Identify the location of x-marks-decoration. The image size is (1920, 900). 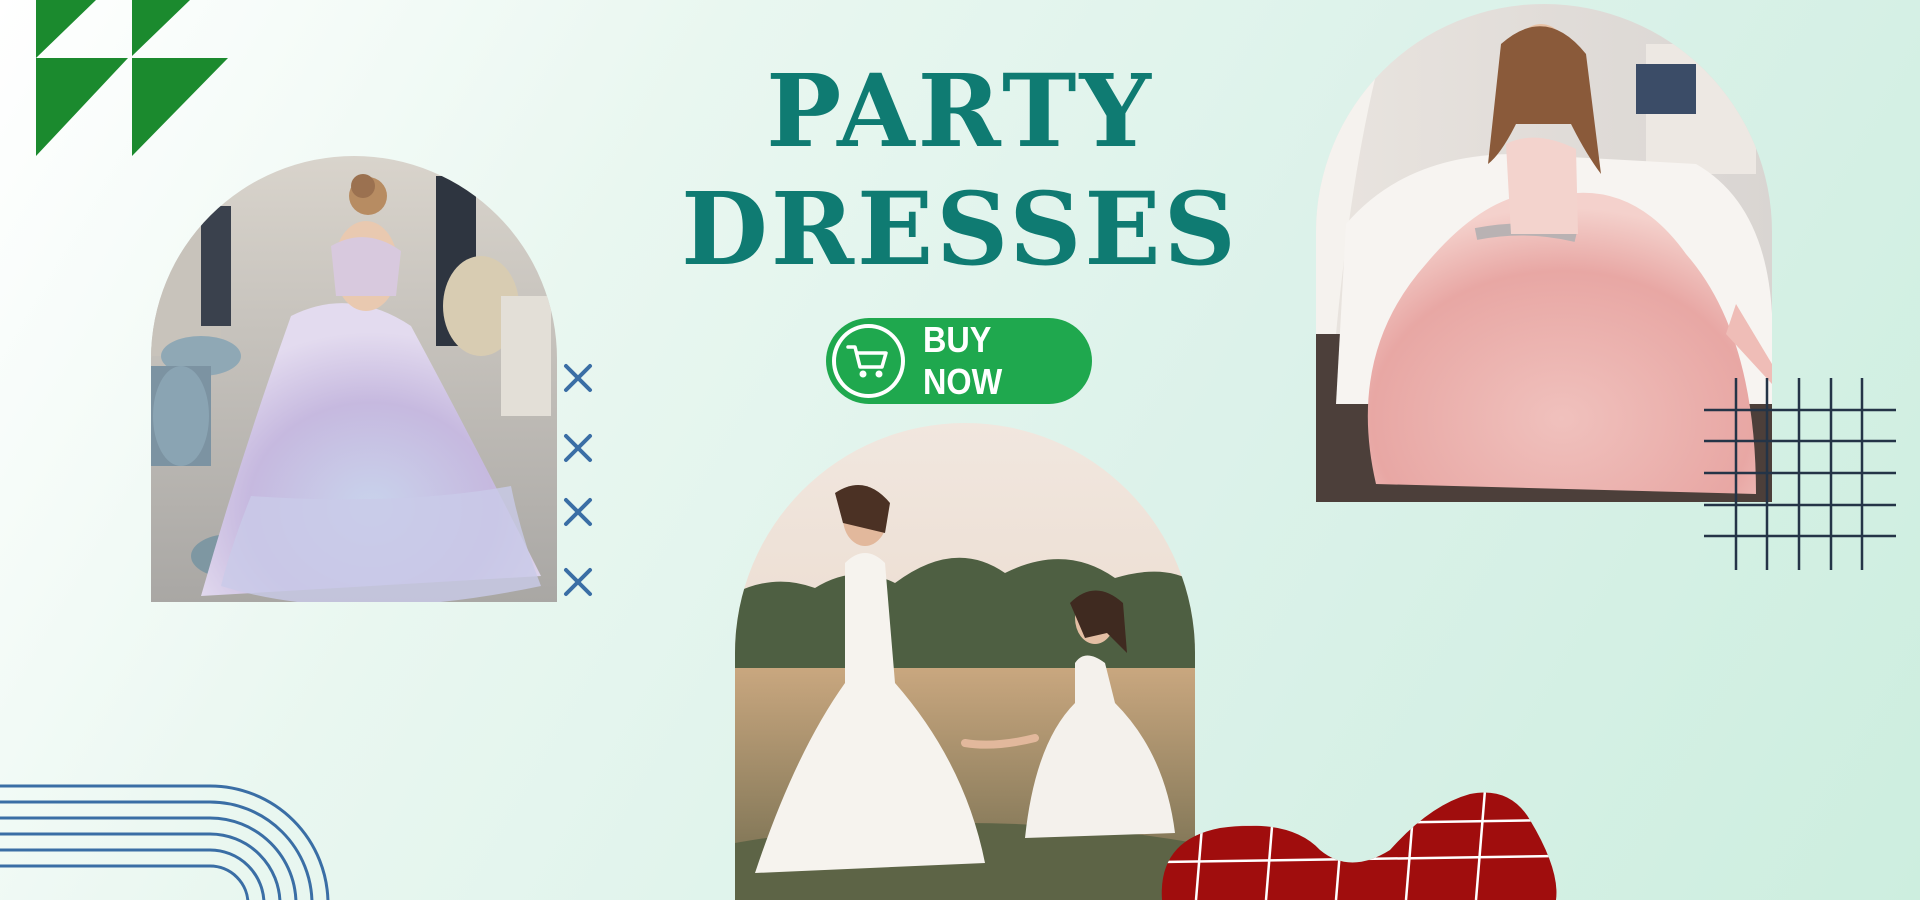
(578, 480).